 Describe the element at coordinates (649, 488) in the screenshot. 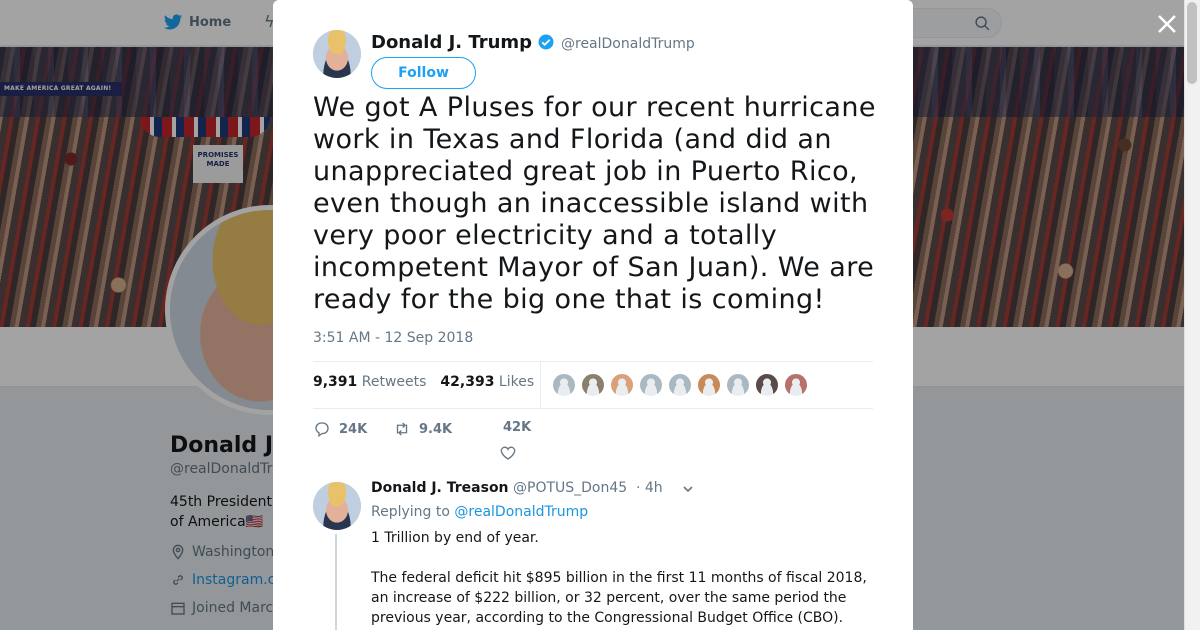

I see `reply-time: · 4h` at that location.